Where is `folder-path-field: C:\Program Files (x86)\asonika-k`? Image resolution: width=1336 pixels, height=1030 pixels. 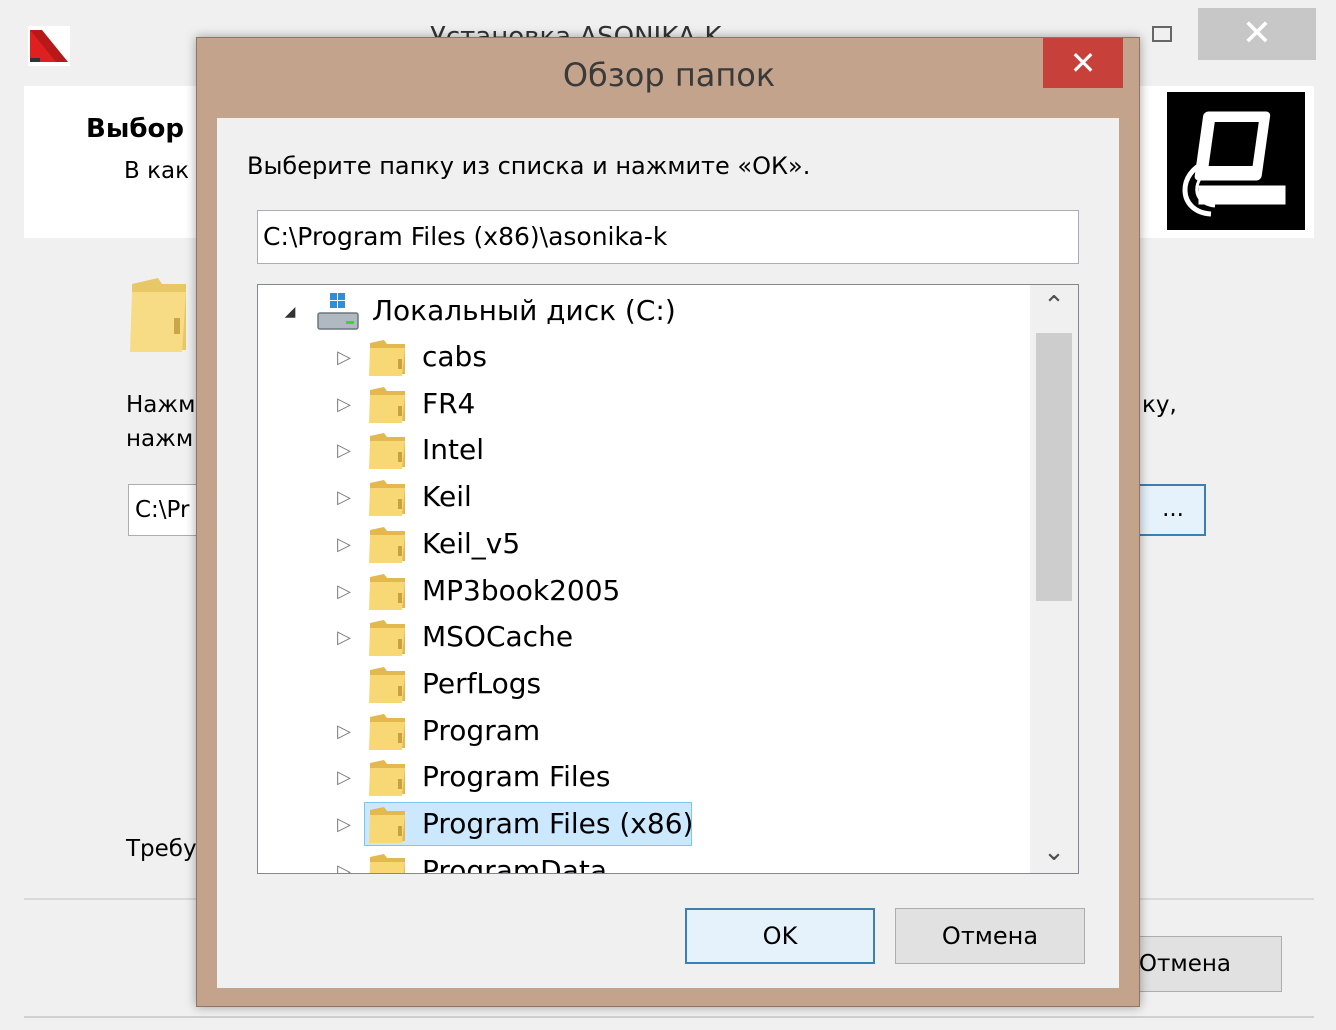
folder-path-field: C:\Program Files (x86)\asonika-k is located at coordinates (668, 237).